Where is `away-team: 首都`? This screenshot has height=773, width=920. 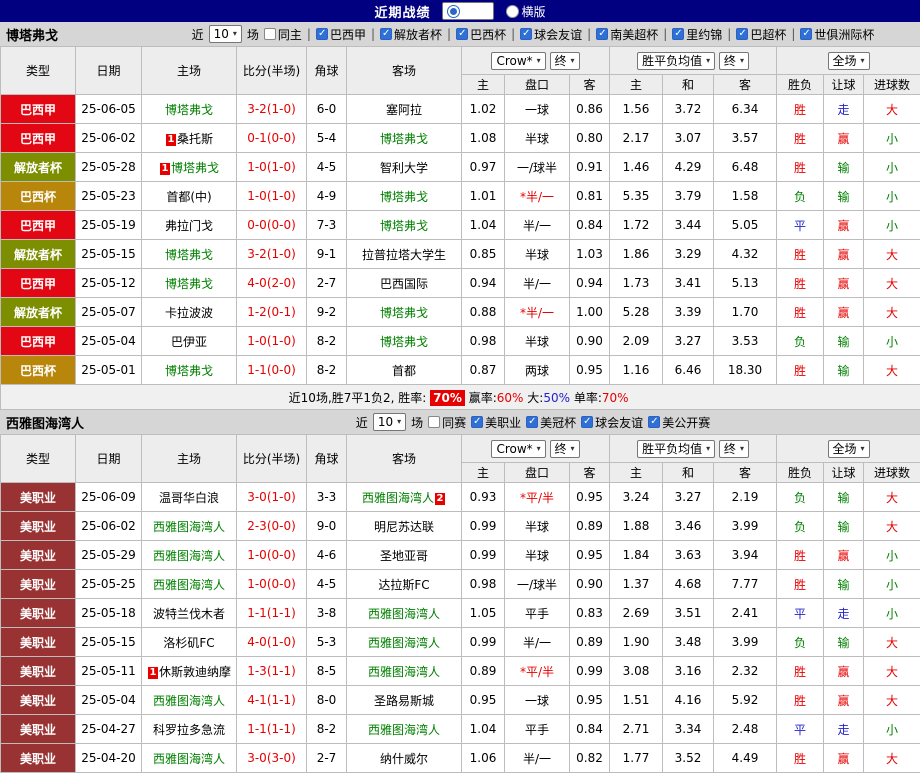 away-team: 首都 is located at coordinates (404, 370).